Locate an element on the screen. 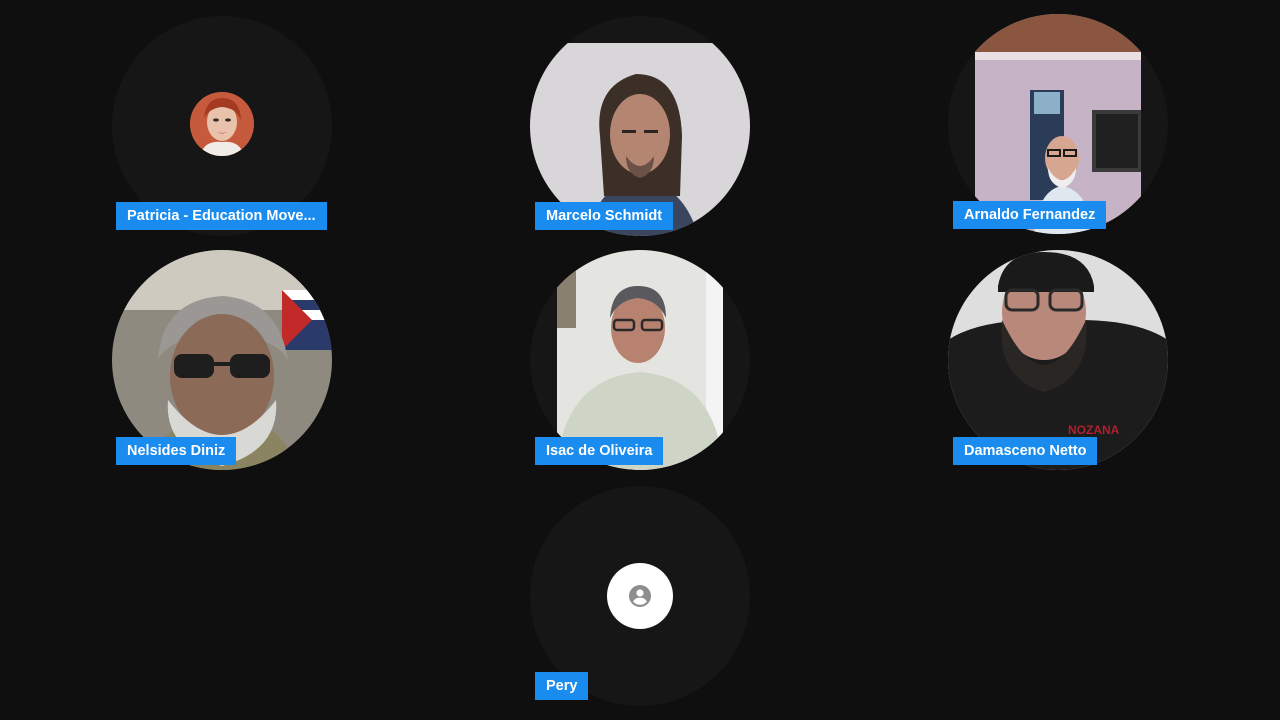  no-camera-avatar is located at coordinates (640, 596).